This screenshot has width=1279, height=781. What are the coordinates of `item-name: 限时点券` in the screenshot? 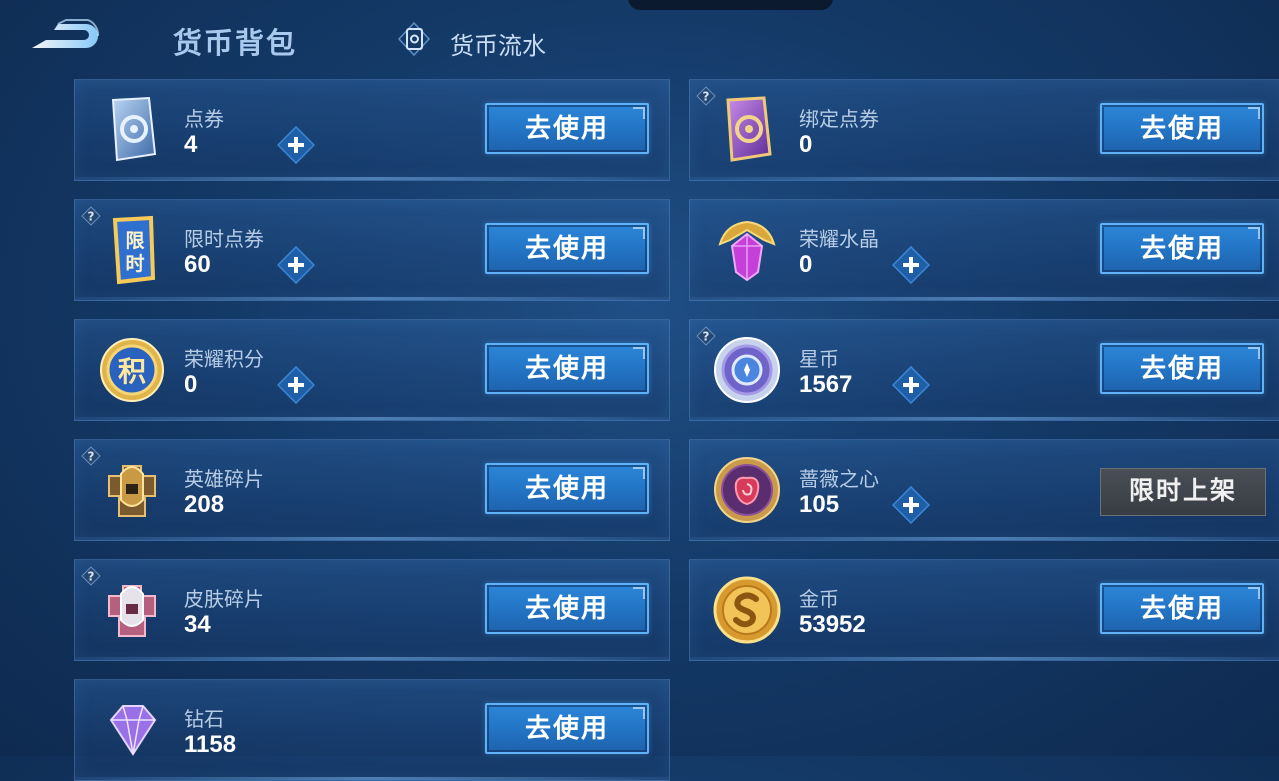 It's located at (224, 240).